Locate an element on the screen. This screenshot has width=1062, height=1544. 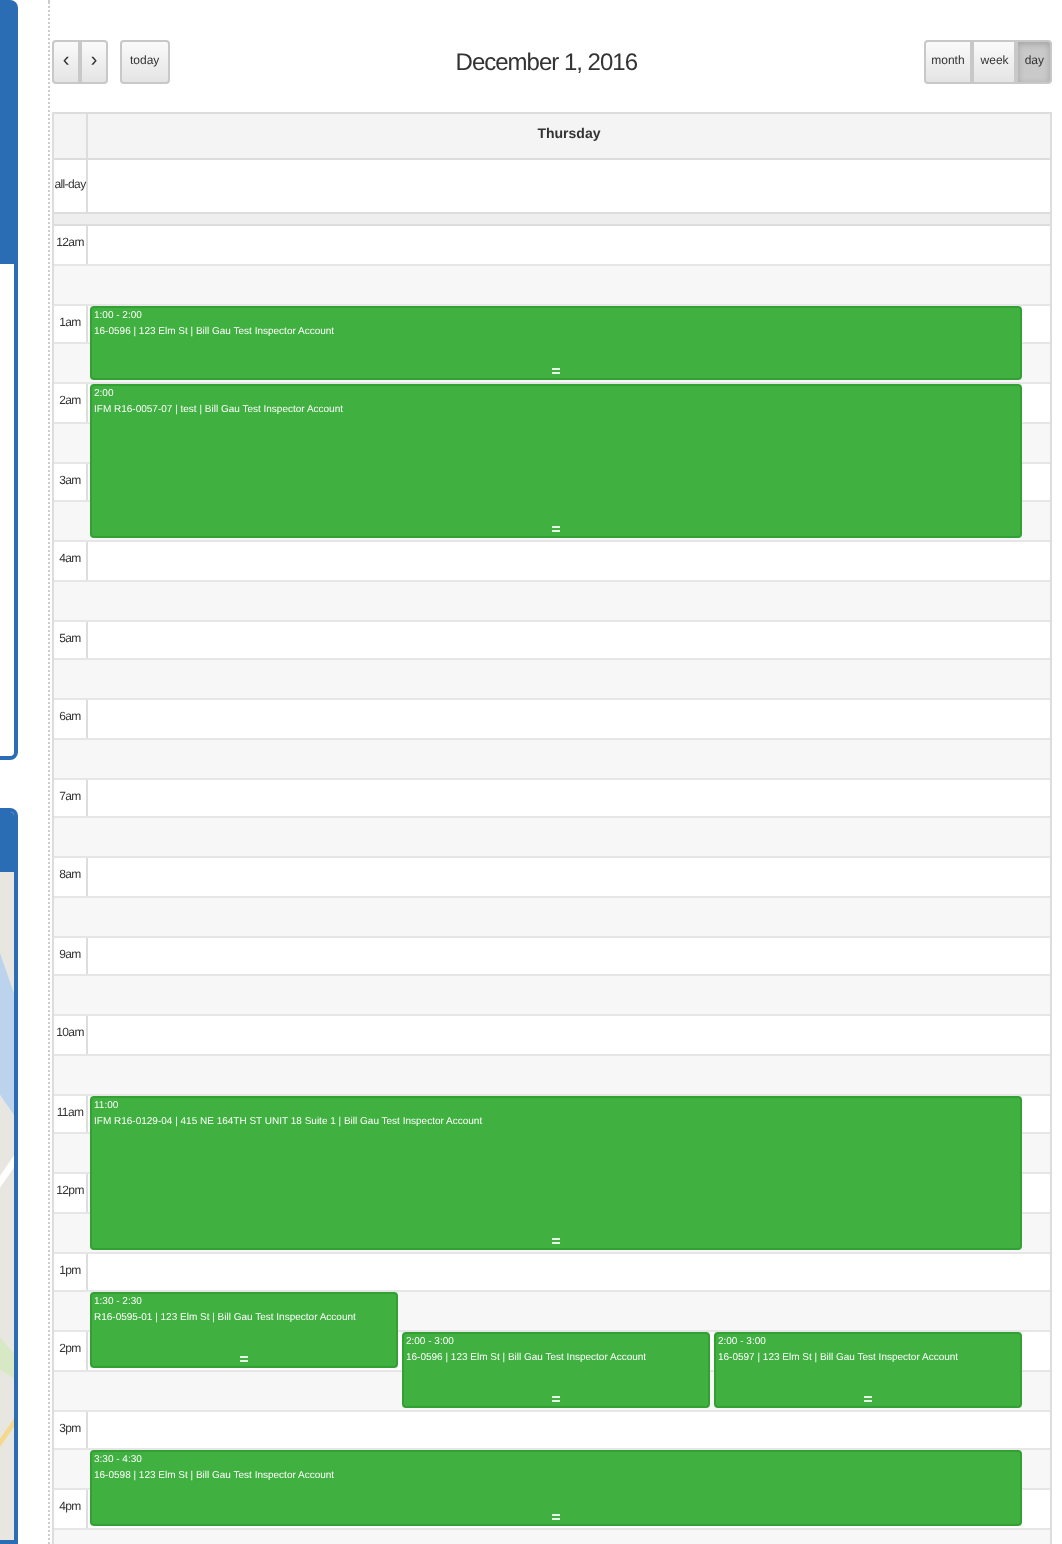
previous-button: ‹ is located at coordinates (66, 61).